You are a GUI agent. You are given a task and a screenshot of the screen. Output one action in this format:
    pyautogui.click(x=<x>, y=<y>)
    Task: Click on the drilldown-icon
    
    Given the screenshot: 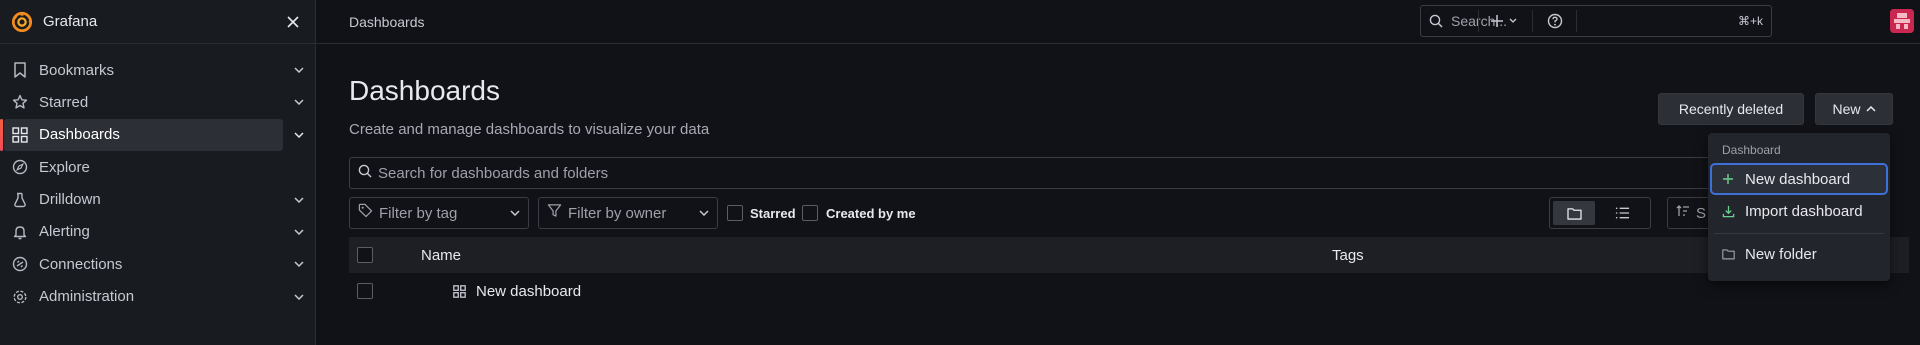 What is the action you would take?
    pyautogui.click(x=20, y=200)
    